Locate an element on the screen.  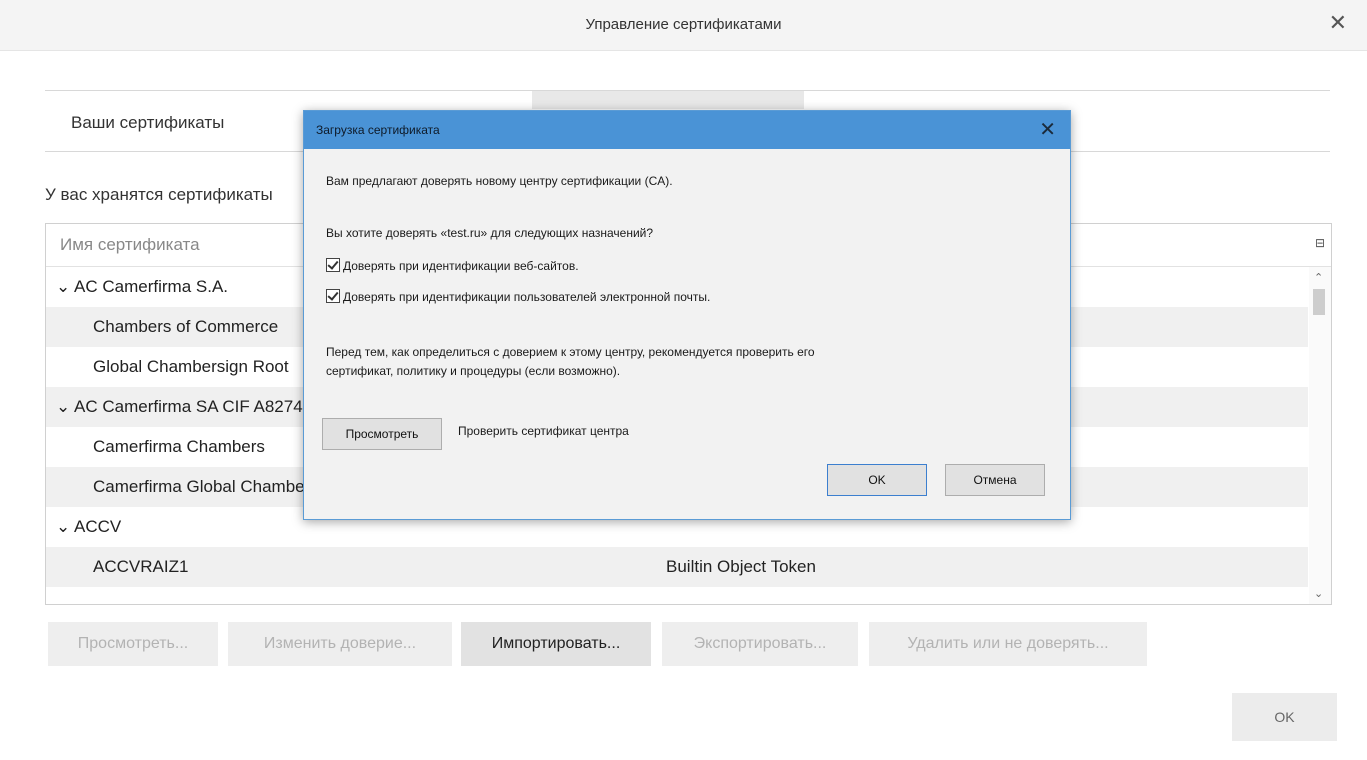
tree-row-name: Camerfirma Chambers is located at coordinates (179, 446).